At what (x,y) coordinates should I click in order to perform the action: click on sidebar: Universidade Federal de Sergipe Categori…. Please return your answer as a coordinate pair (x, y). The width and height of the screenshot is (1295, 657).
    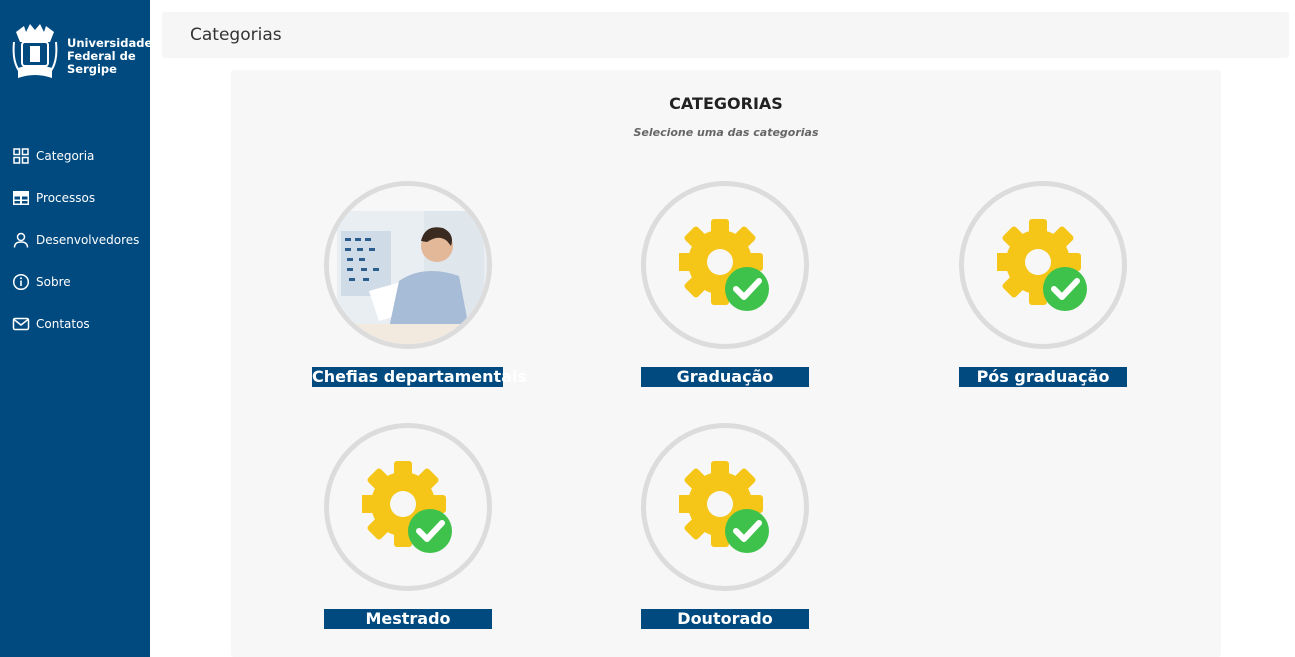
    Looking at the image, I should click on (76, 328).